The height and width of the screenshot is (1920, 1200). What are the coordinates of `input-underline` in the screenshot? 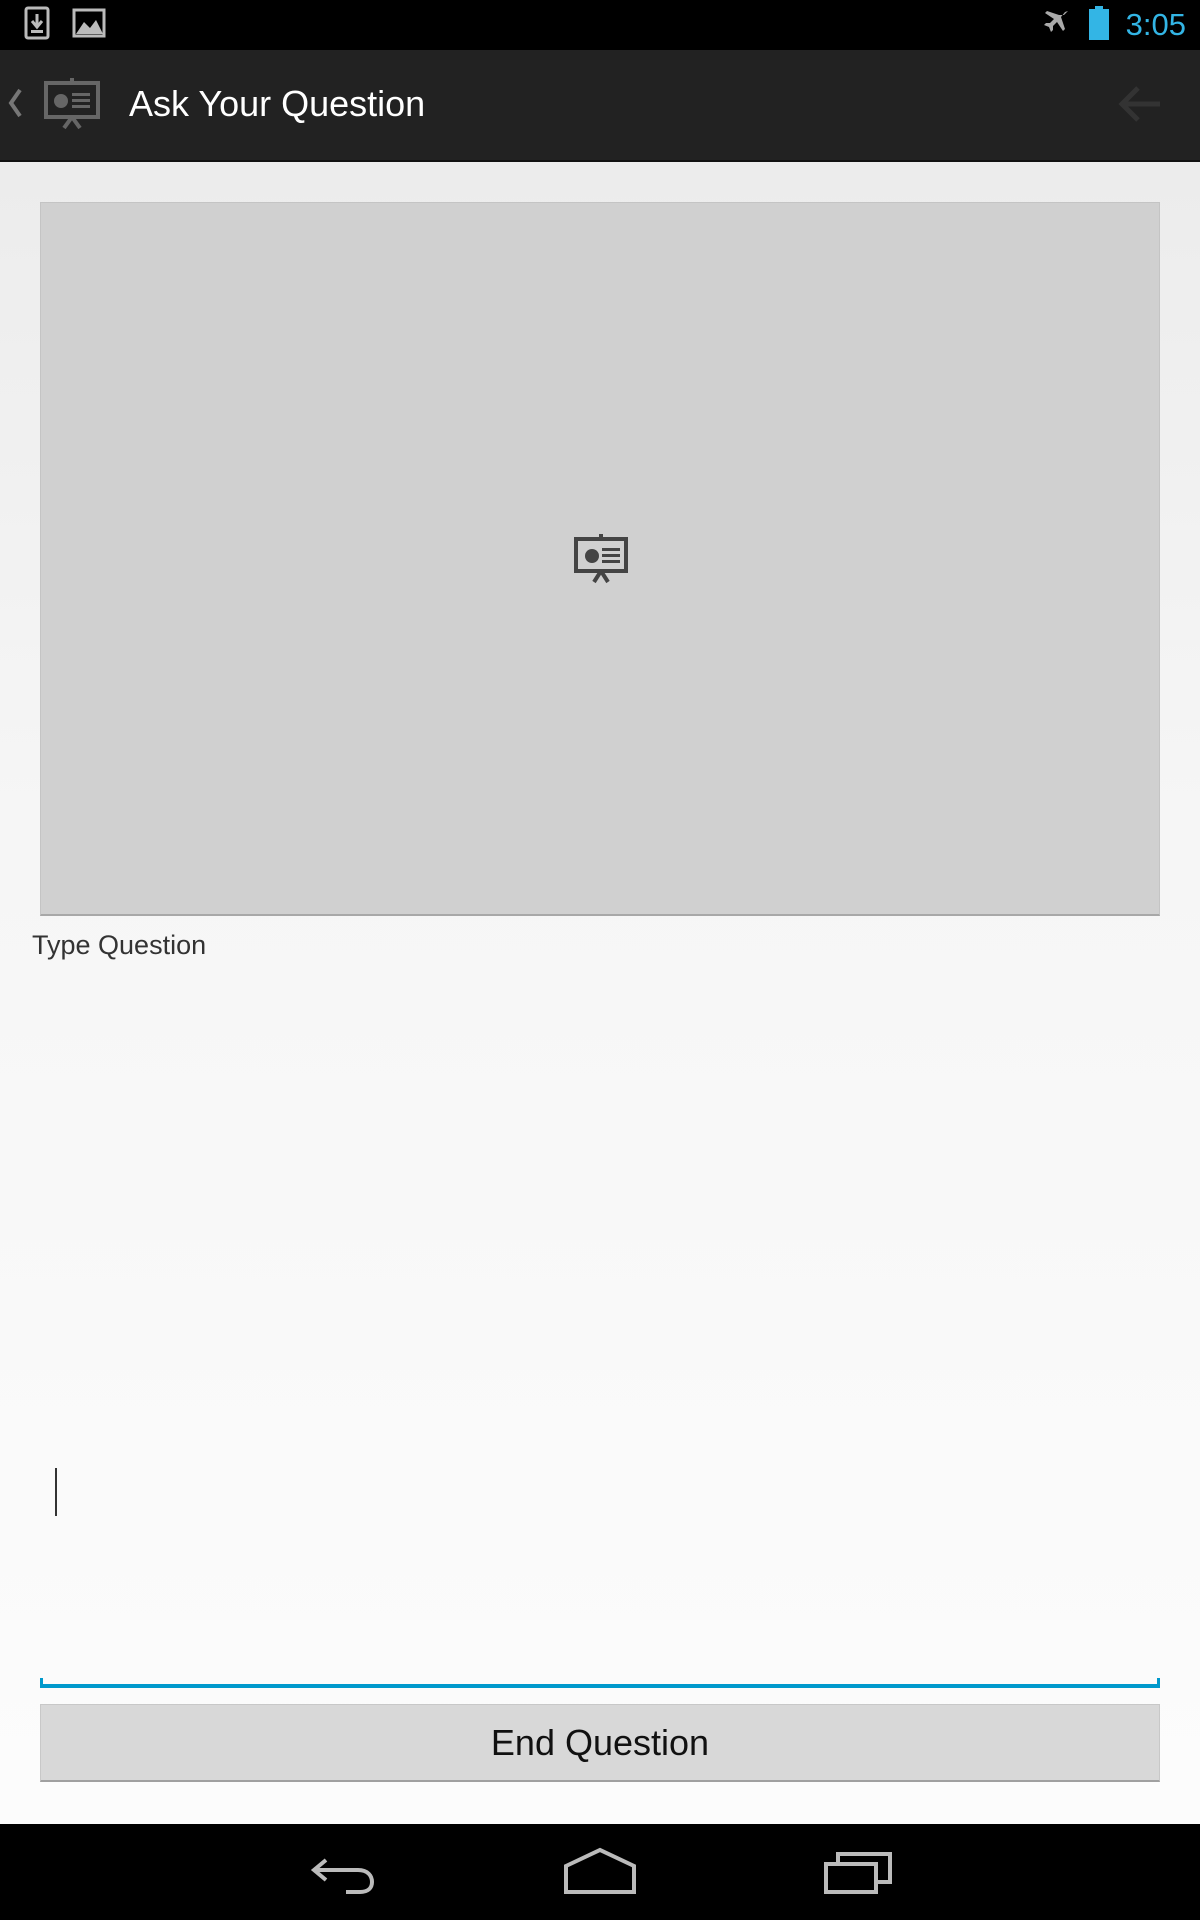 It's located at (600, 1683).